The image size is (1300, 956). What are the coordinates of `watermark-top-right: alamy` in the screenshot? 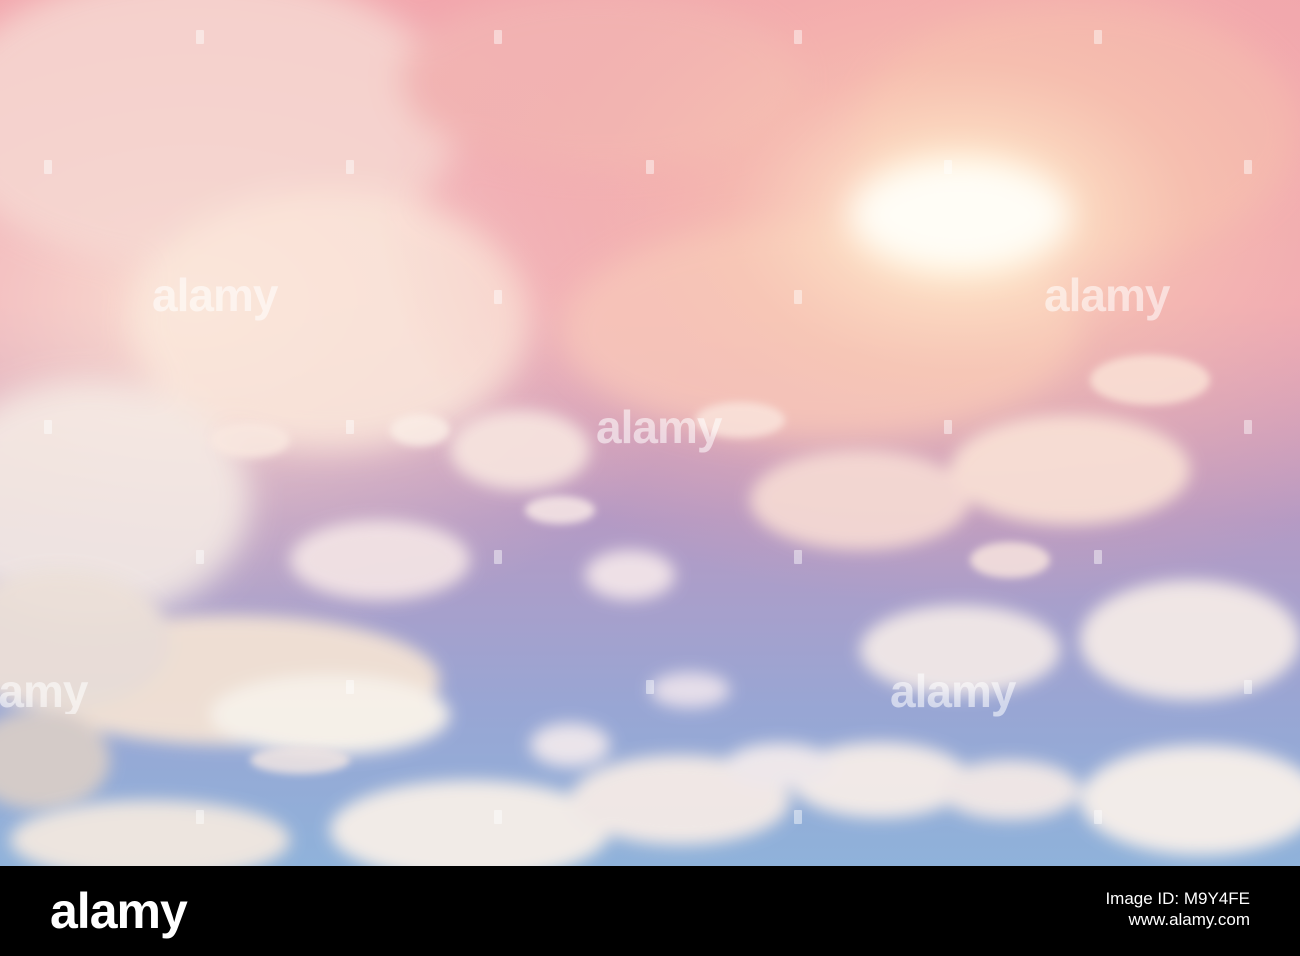 It's located at (1107, 295).